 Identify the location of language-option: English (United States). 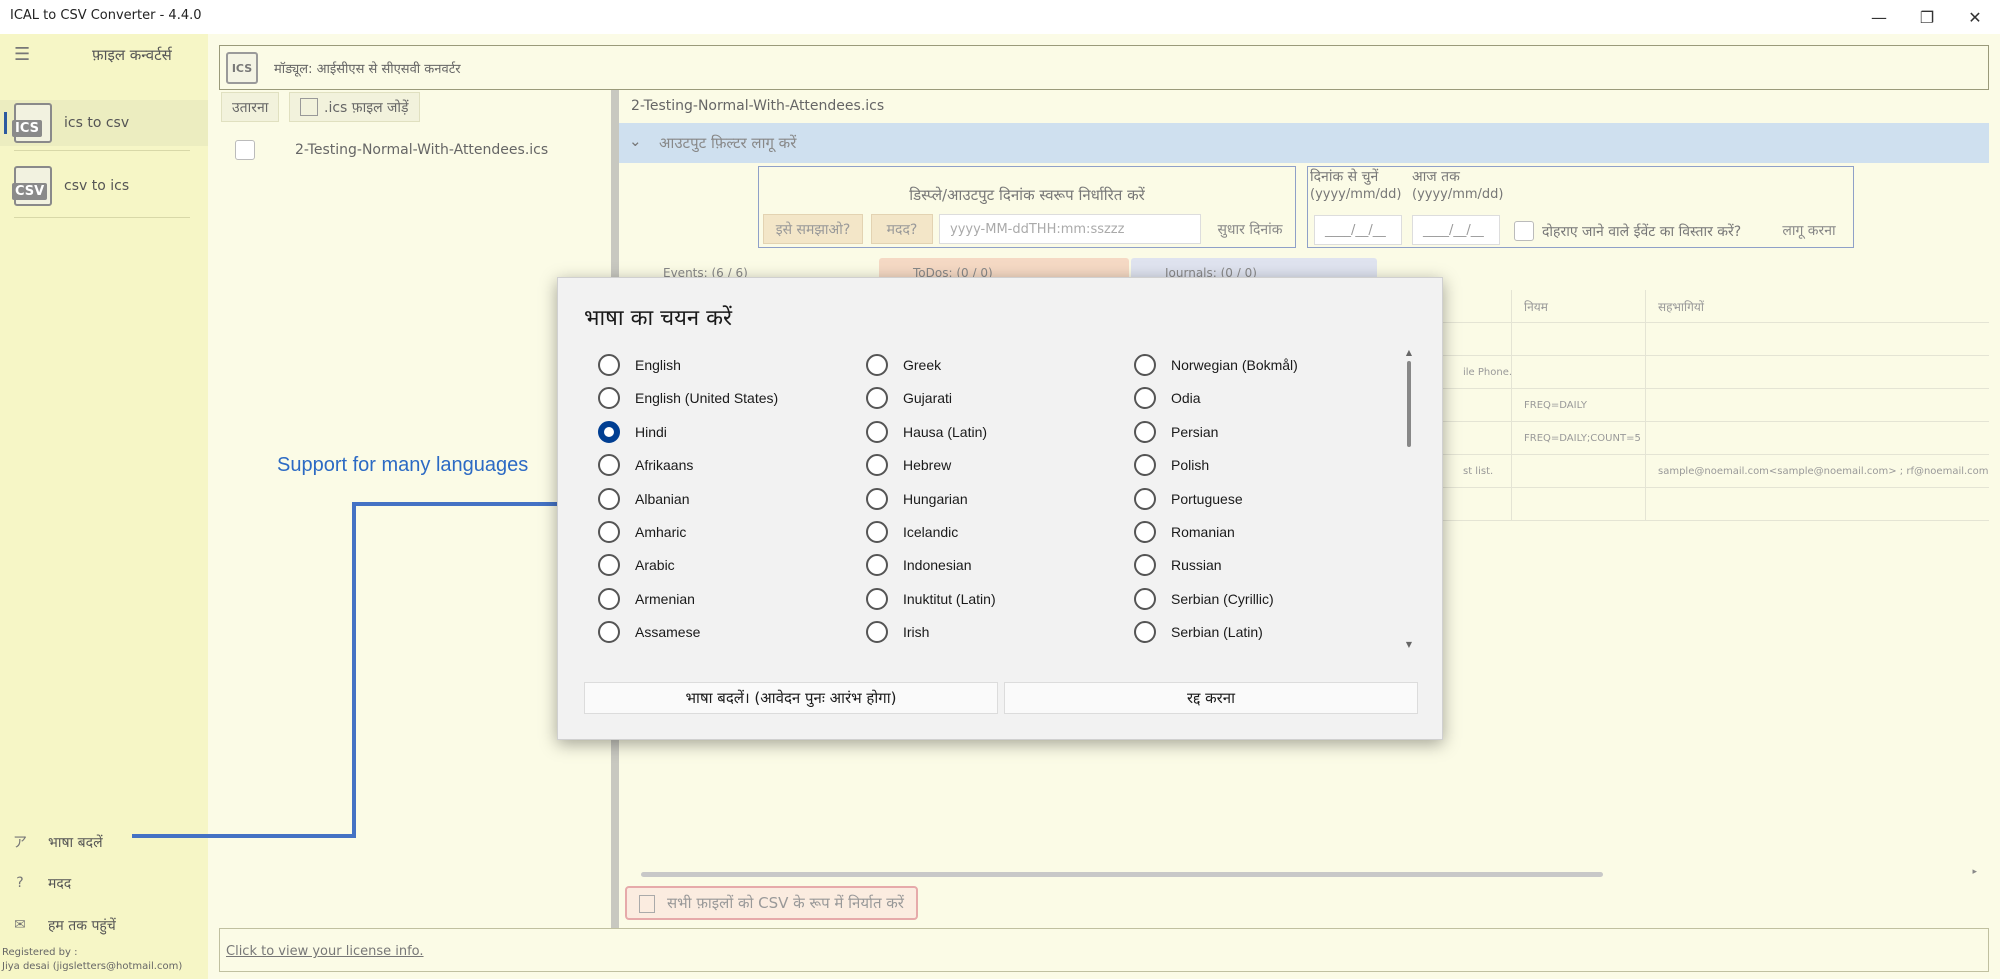
(688, 398).